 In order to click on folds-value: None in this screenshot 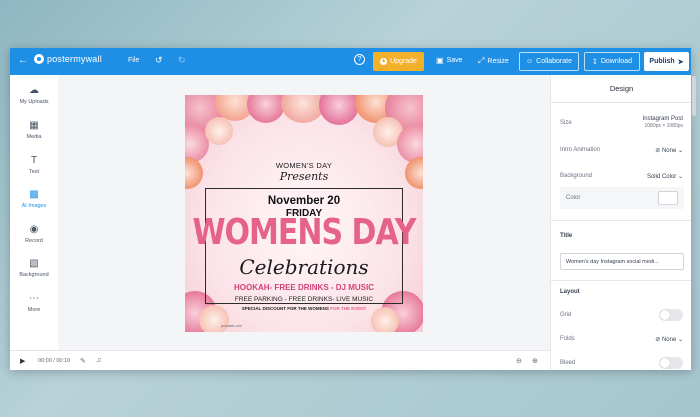, I will do `click(669, 340)`.